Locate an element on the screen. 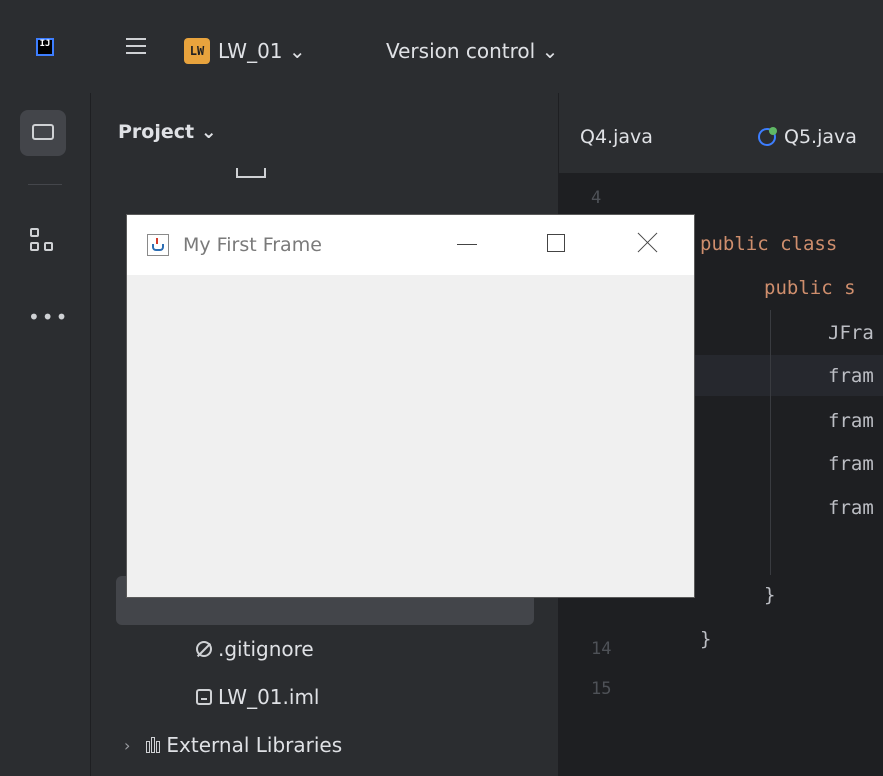  code-line: public s is located at coordinates (810, 288).